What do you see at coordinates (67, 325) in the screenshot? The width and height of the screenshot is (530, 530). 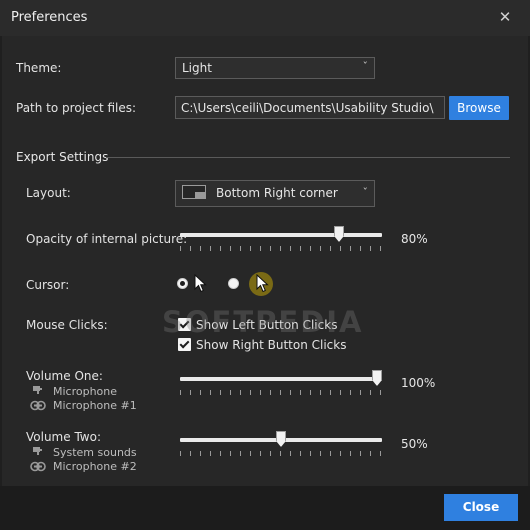 I see `mouse-clicks-label: Mouse Clicks:` at bounding box center [67, 325].